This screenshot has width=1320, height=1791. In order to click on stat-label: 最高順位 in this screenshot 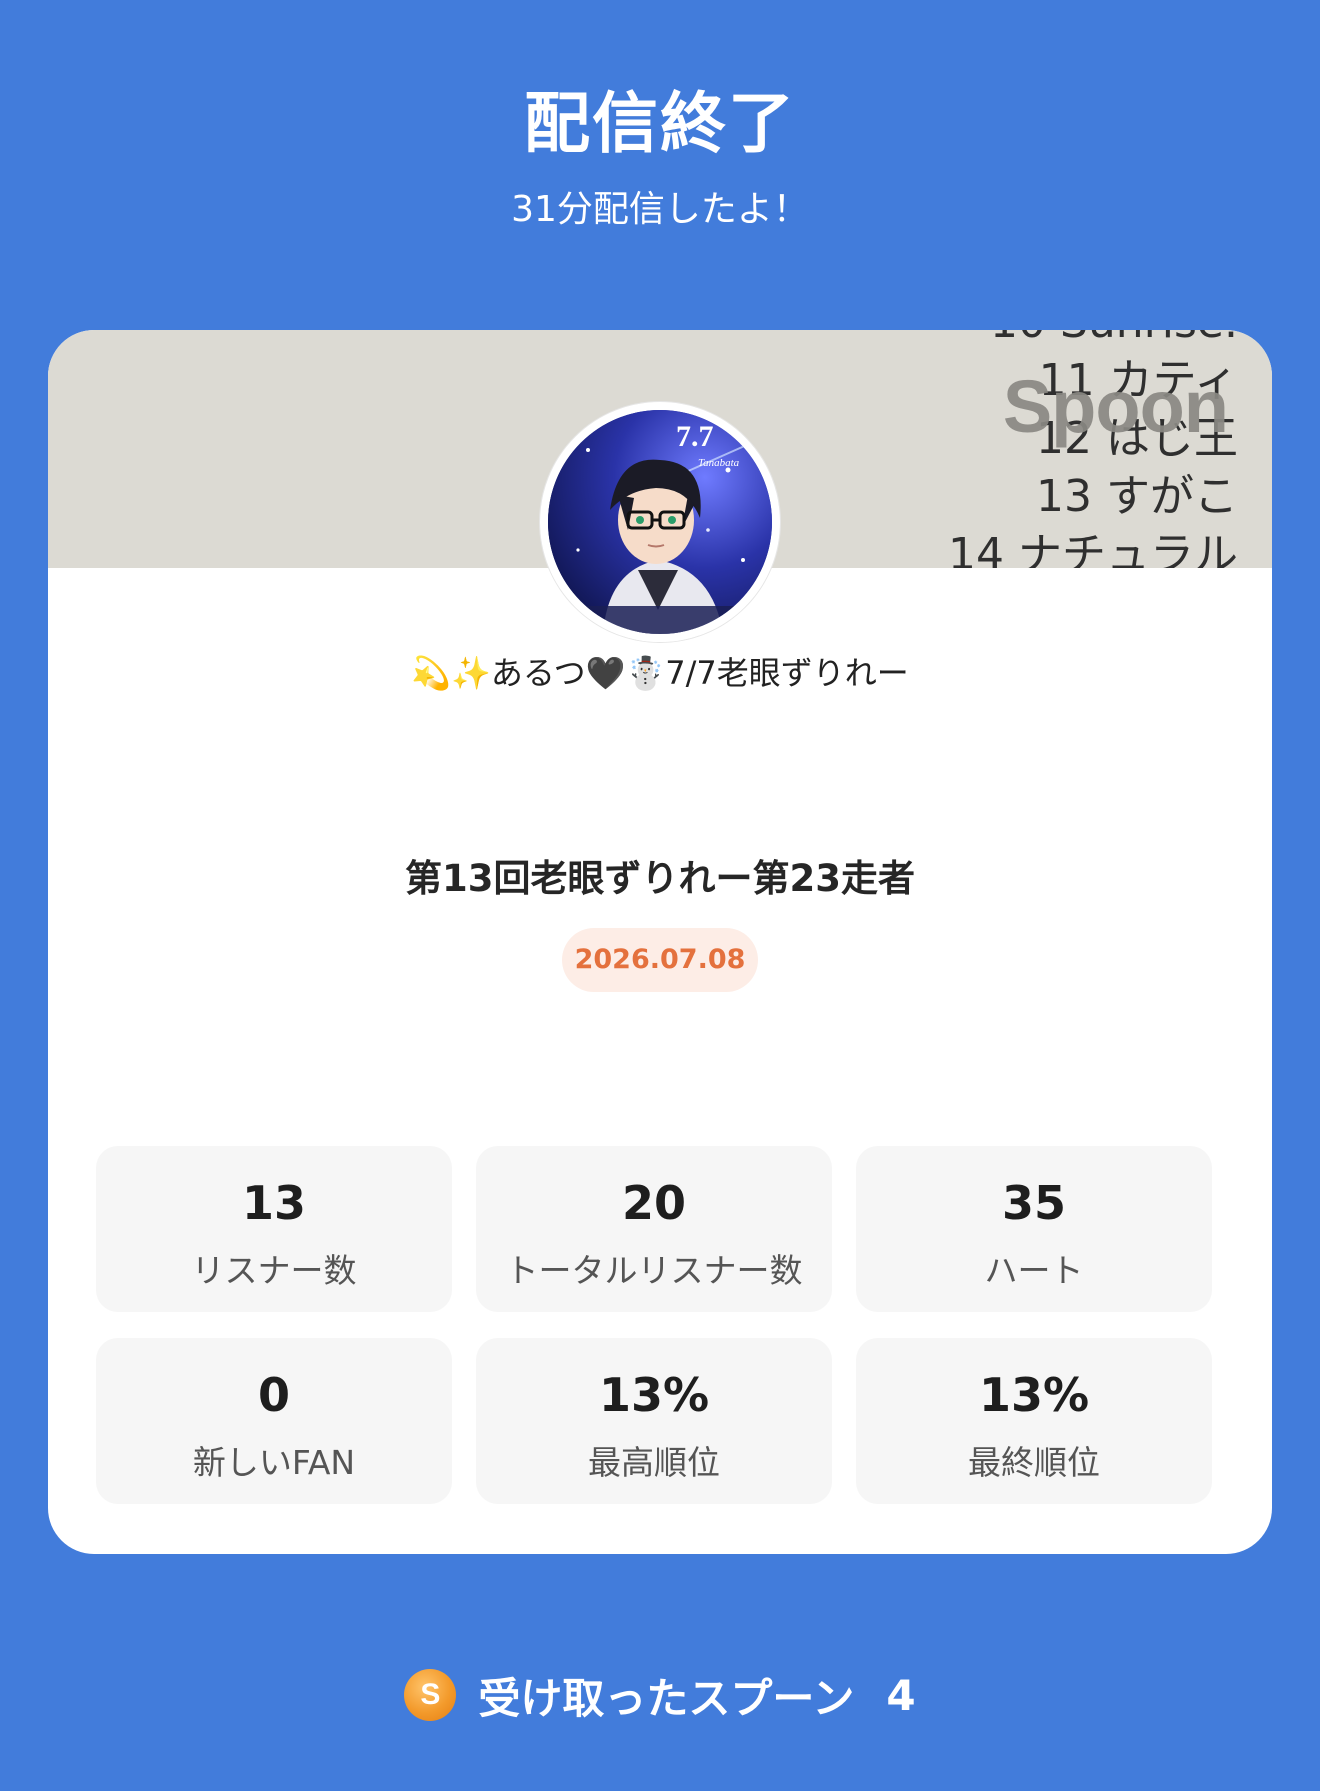, I will do `click(654, 1462)`.